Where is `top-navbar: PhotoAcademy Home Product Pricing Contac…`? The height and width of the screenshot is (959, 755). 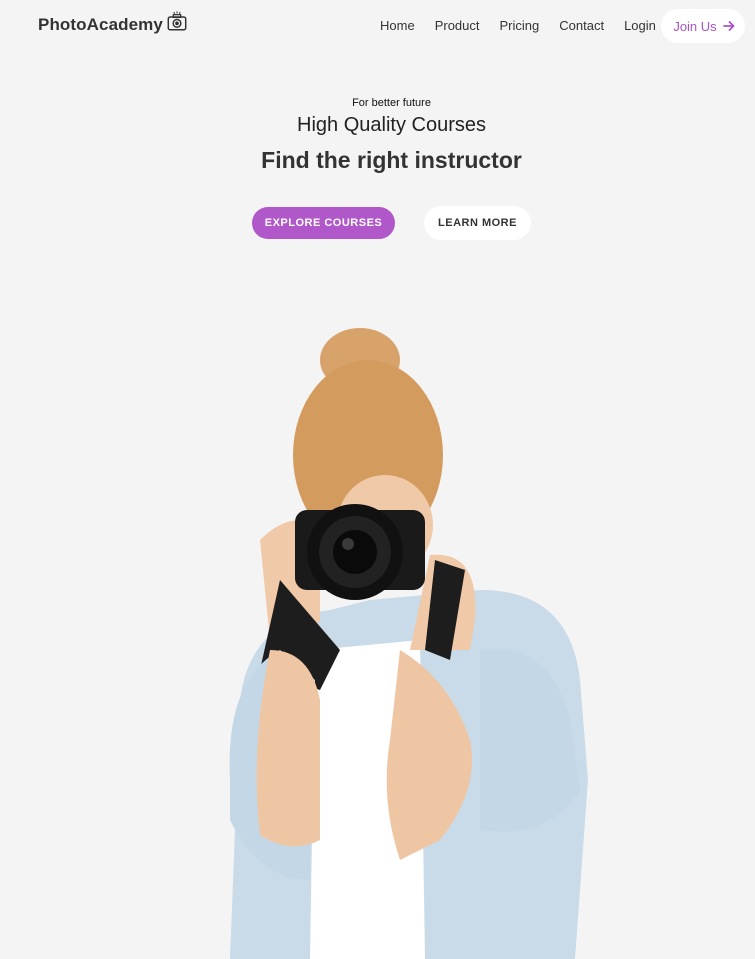 top-navbar: PhotoAcademy Home Product Pricing Contac… is located at coordinates (377, 26).